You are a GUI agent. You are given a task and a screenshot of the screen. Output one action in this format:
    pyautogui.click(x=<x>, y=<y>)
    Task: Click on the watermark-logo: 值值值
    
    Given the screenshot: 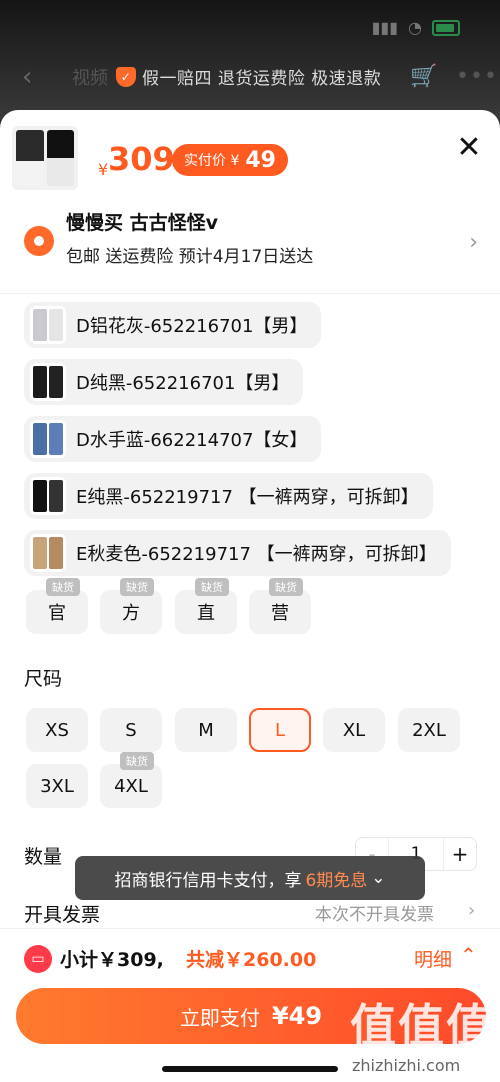 What is the action you would take?
    pyautogui.click(x=422, y=1026)
    